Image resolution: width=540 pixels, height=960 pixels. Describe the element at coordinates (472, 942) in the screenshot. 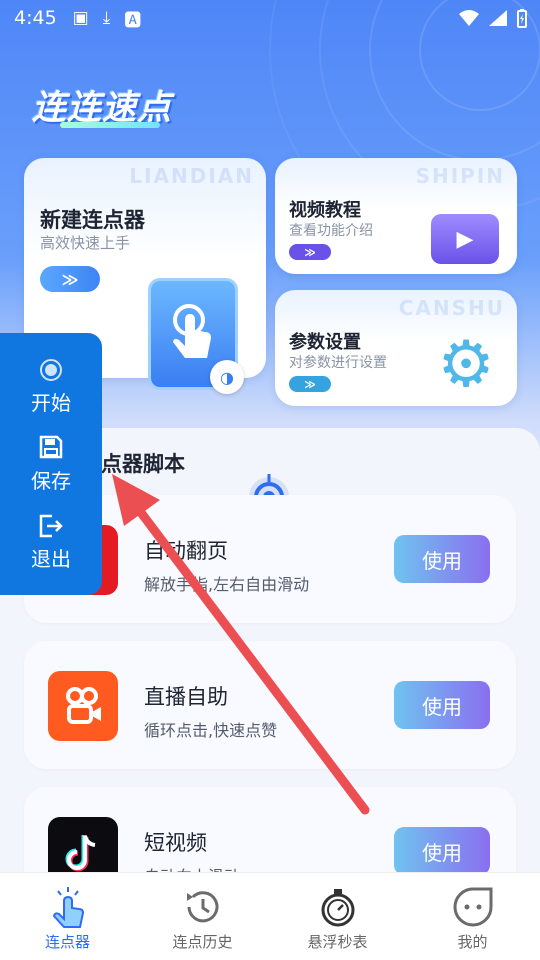

I see `nav-label: 我的` at that location.